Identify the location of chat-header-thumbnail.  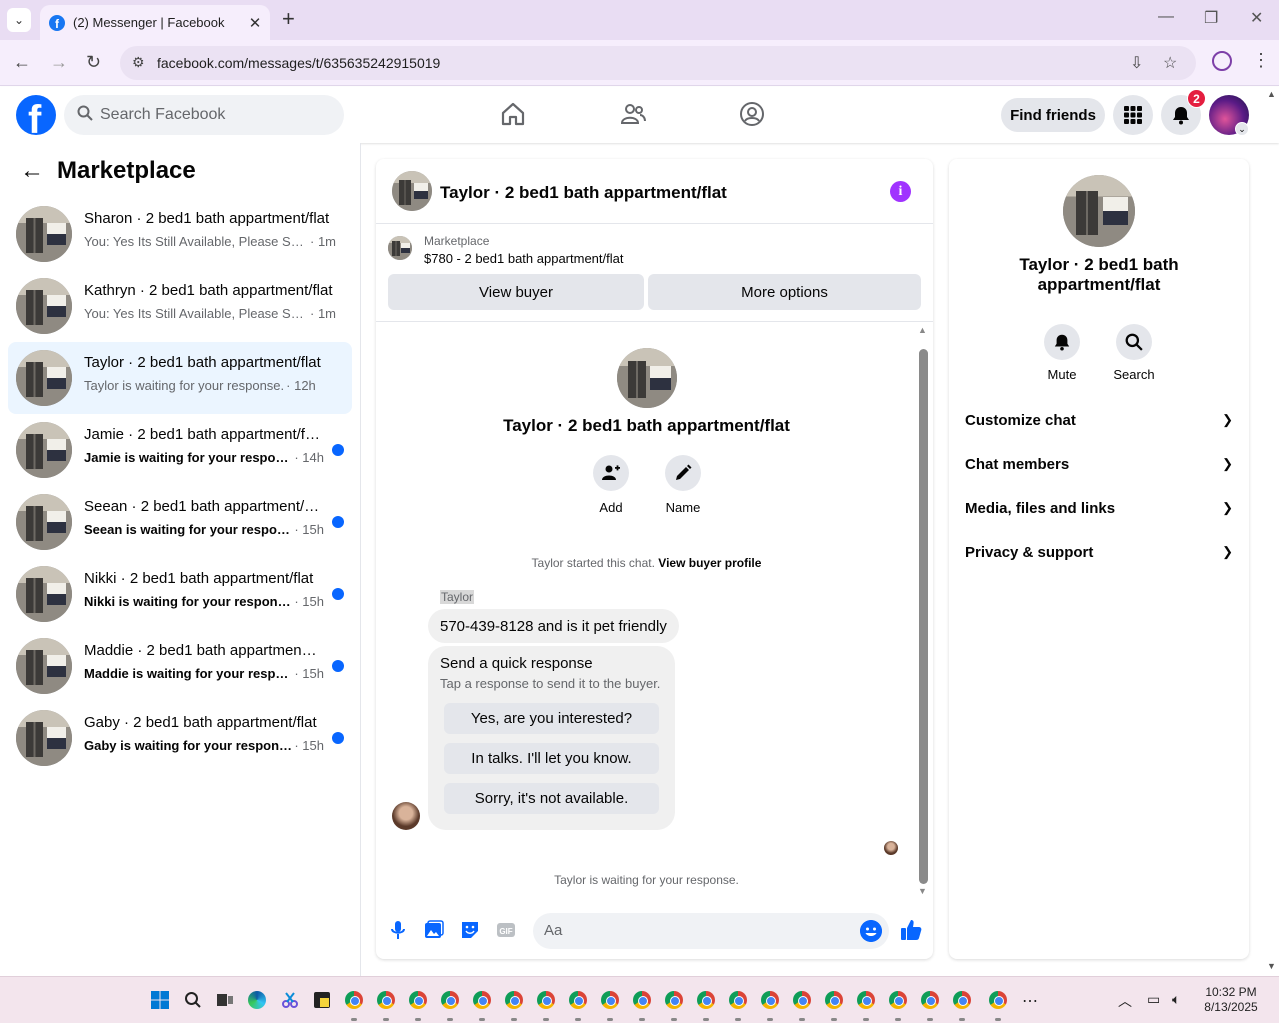
(412, 191).